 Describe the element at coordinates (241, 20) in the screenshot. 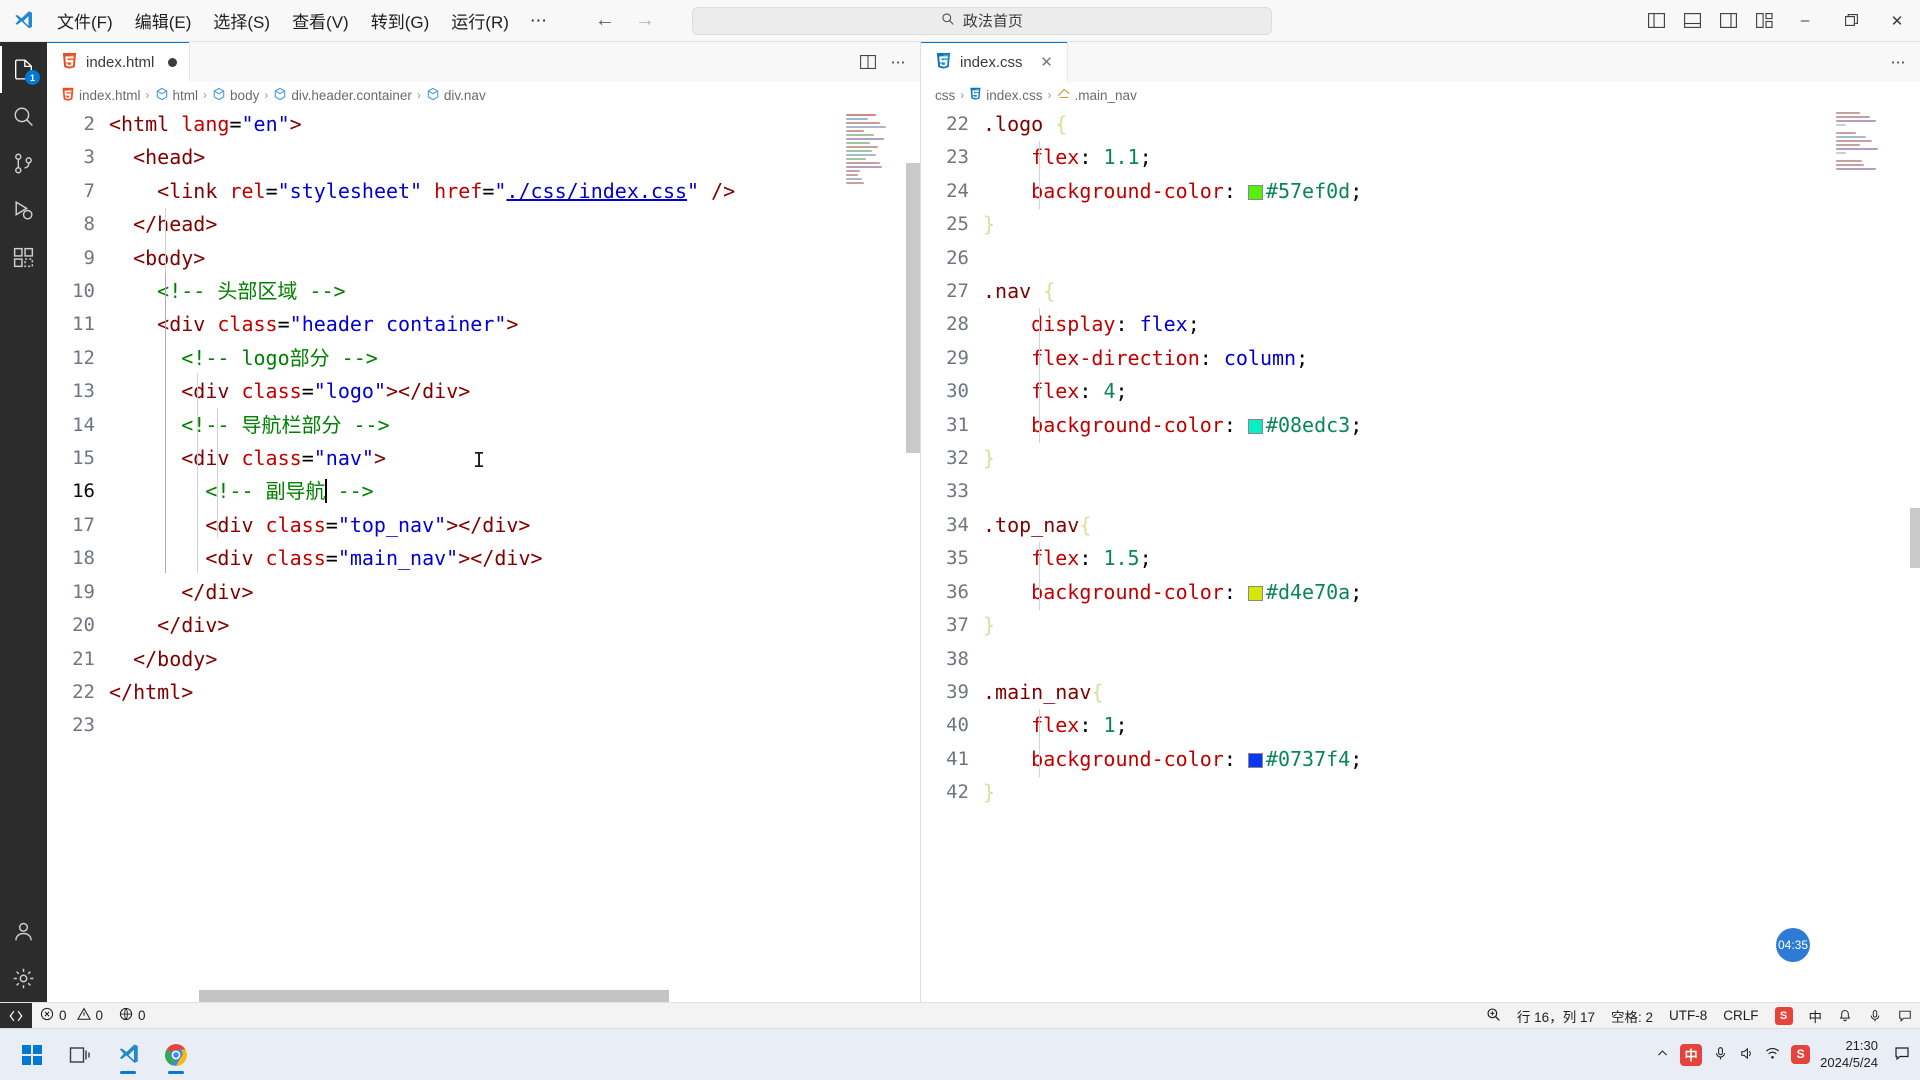

I see `menu-selection: 选择(S)` at that location.